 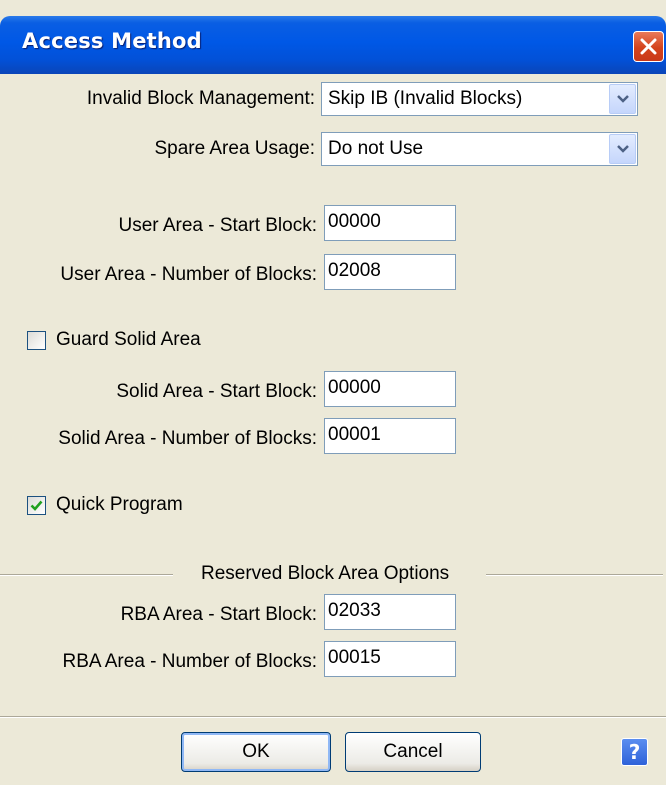 I want to click on user-area-start-label: User Area - Start Block:, so click(x=217, y=225).